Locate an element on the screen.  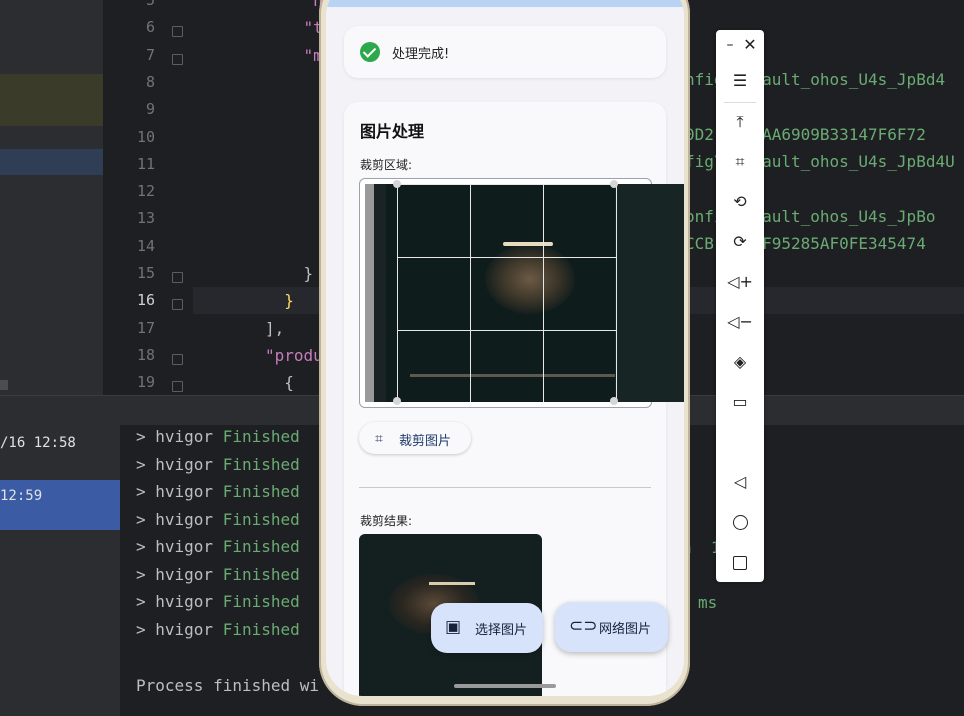
web-image-label: 网络图片 is located at coordinates (625, 629).